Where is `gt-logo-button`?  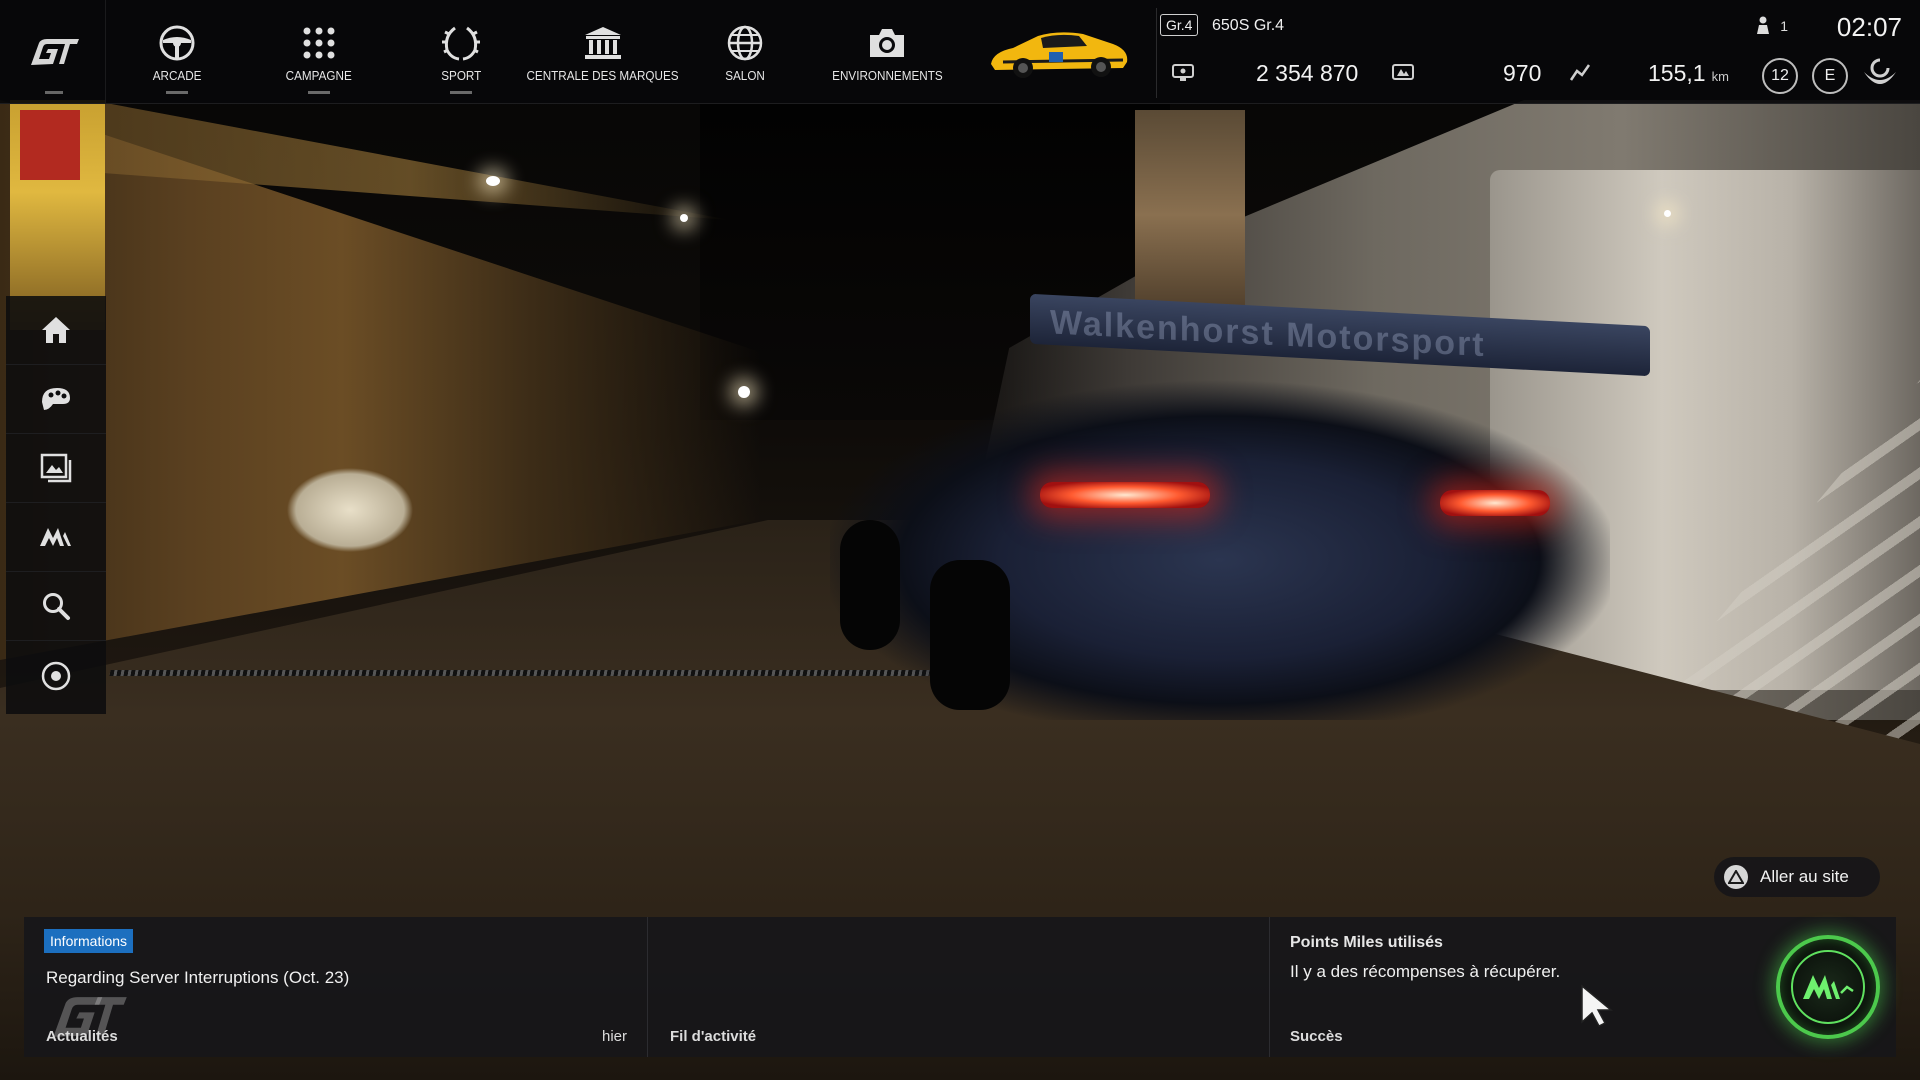 gt-logo-button is located at coordinates (53, 52).